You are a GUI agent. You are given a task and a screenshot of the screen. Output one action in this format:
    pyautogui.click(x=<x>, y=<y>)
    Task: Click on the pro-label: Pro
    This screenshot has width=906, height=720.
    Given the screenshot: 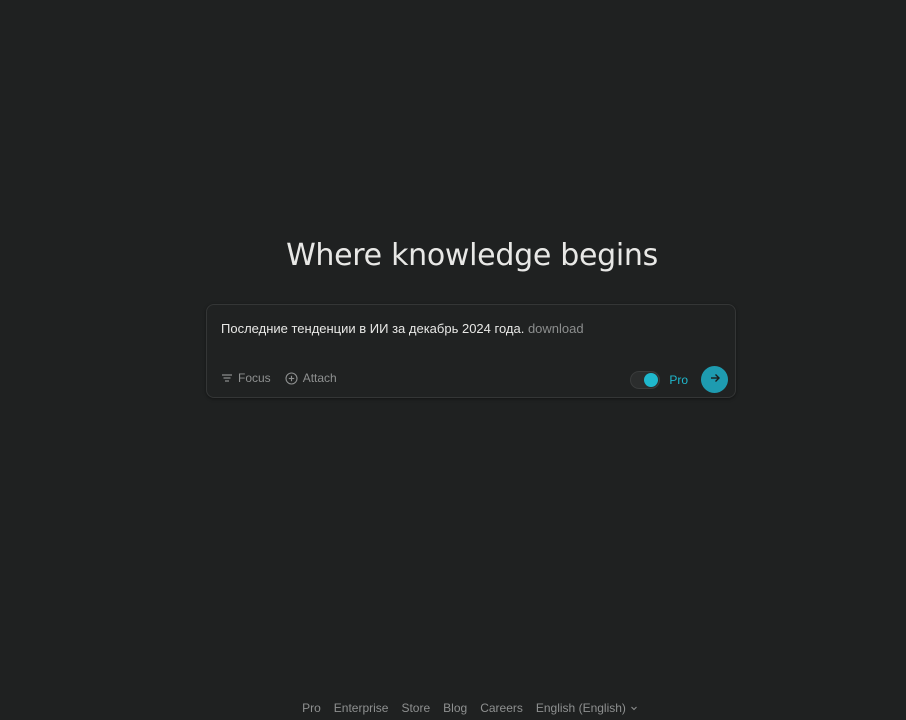 What is the action you would take?
    pyautogui.click(x=678, y=379)
    